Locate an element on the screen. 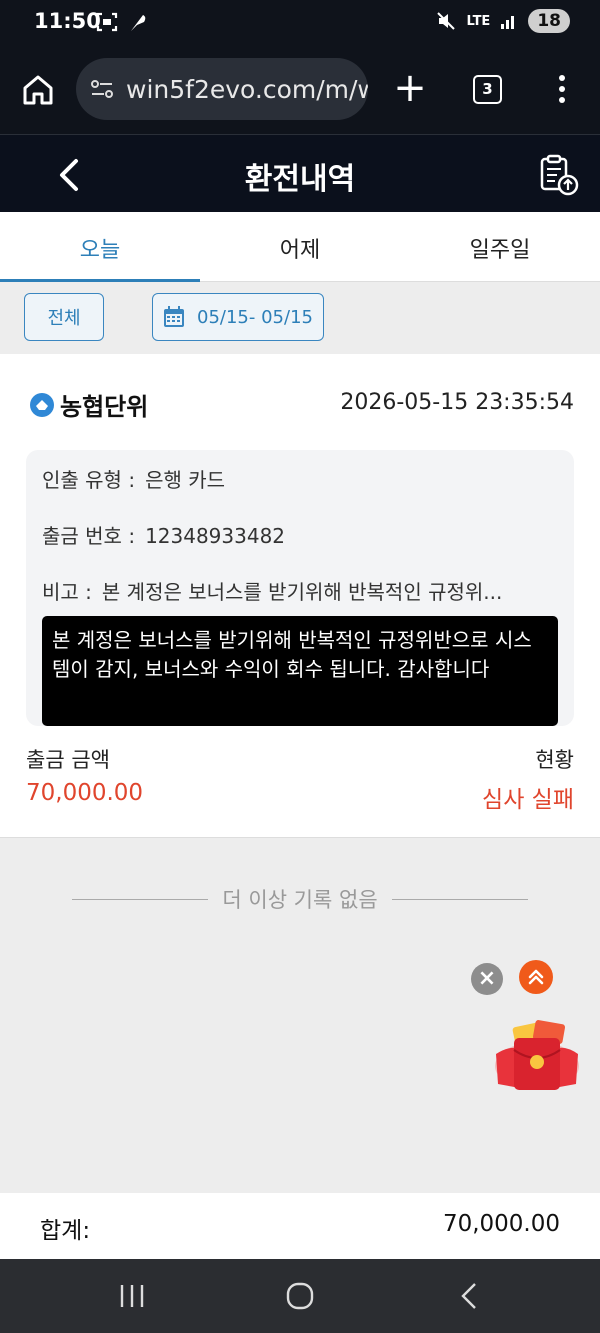 The height and width of the screenshot is (1333, 600). list-end-divider: 더 이상 기록 없음 is located at coordinates (300, 899).